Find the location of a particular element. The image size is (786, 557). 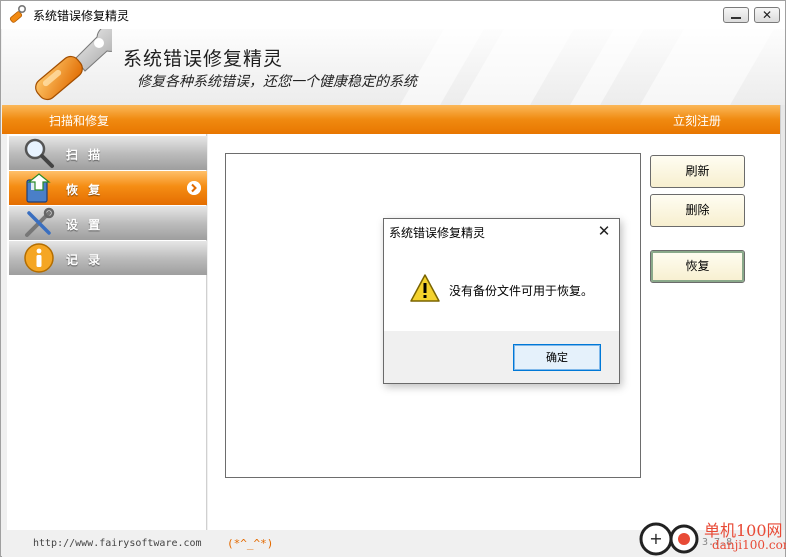

close-button: ✕ is located at coordinates (767, 15).